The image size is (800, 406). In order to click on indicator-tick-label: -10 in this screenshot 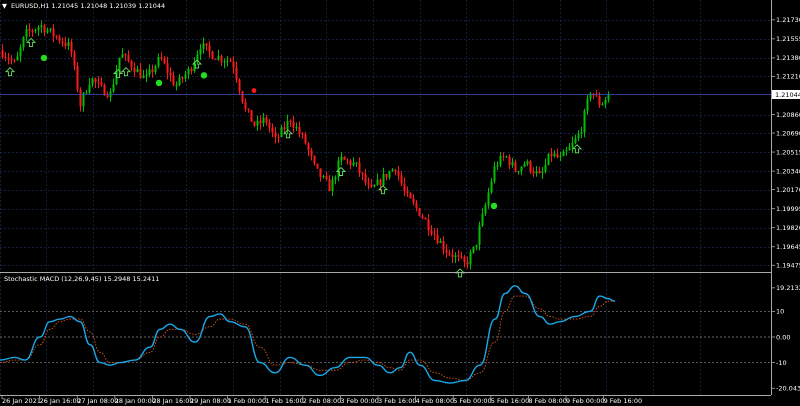, I will do `click(781, 363)`.